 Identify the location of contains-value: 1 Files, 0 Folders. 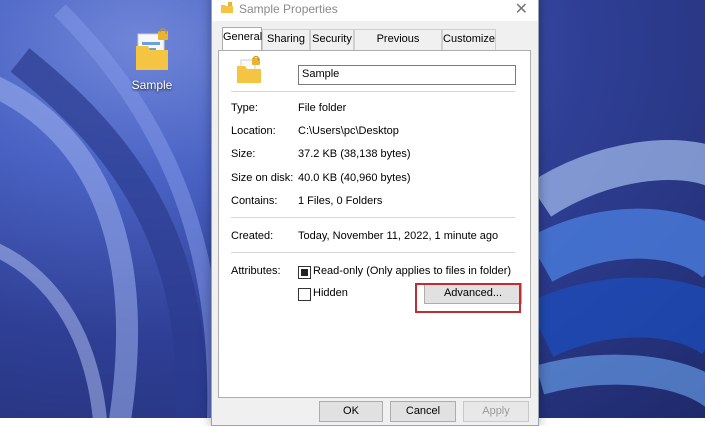
(340, 201).